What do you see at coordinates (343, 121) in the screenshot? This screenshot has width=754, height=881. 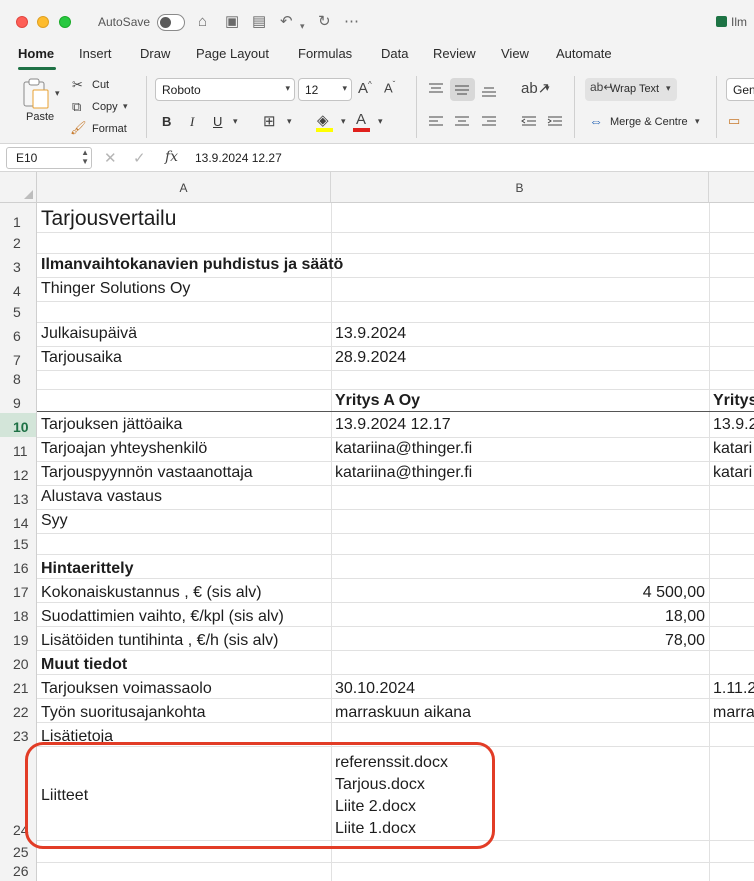 I see `fill-color-dropdown-icon: ▾` at bounding box center [343, 121].